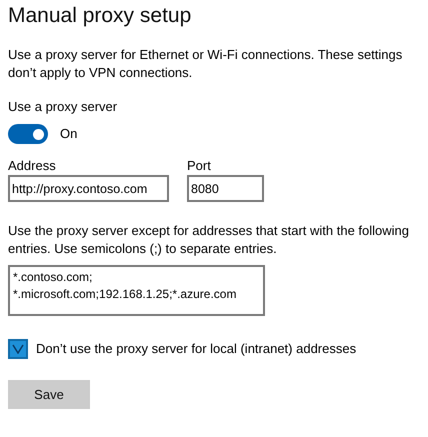 This screenshot has width=428, height=437. What do you see at coordinates (88, 188) in the screenshot?
I see `address-field: http://proxy.contoso.com` at bounding box center [88, 188].